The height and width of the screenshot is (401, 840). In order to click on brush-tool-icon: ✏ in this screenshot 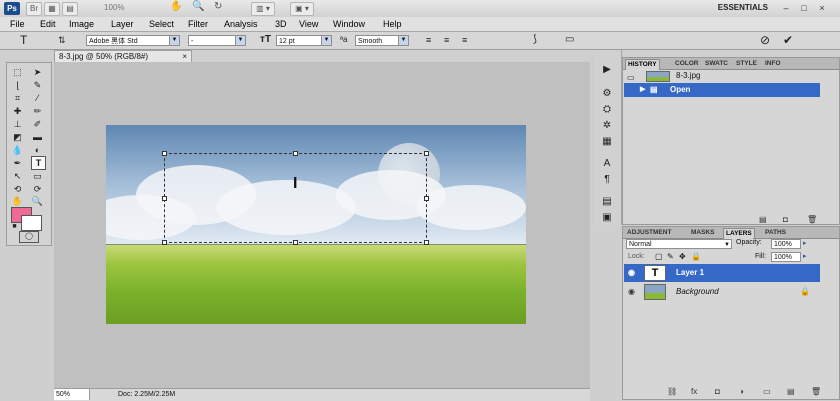, I will do `click(37, 111)`.